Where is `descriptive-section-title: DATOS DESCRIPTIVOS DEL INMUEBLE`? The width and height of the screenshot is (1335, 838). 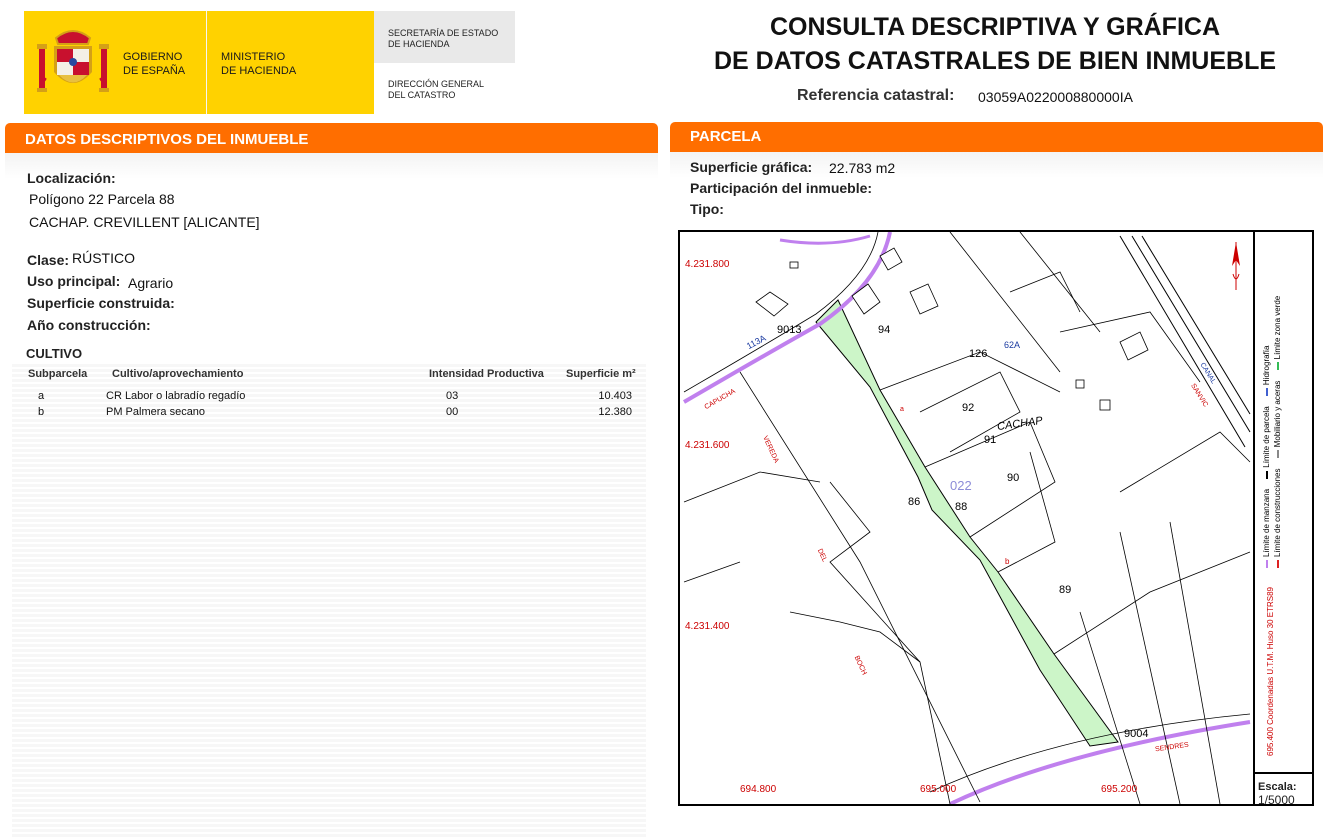 descriptive-section-title: DATOS DESCRIPTIVOS DEL INMUEBLE is located at coordinates (167, 139).